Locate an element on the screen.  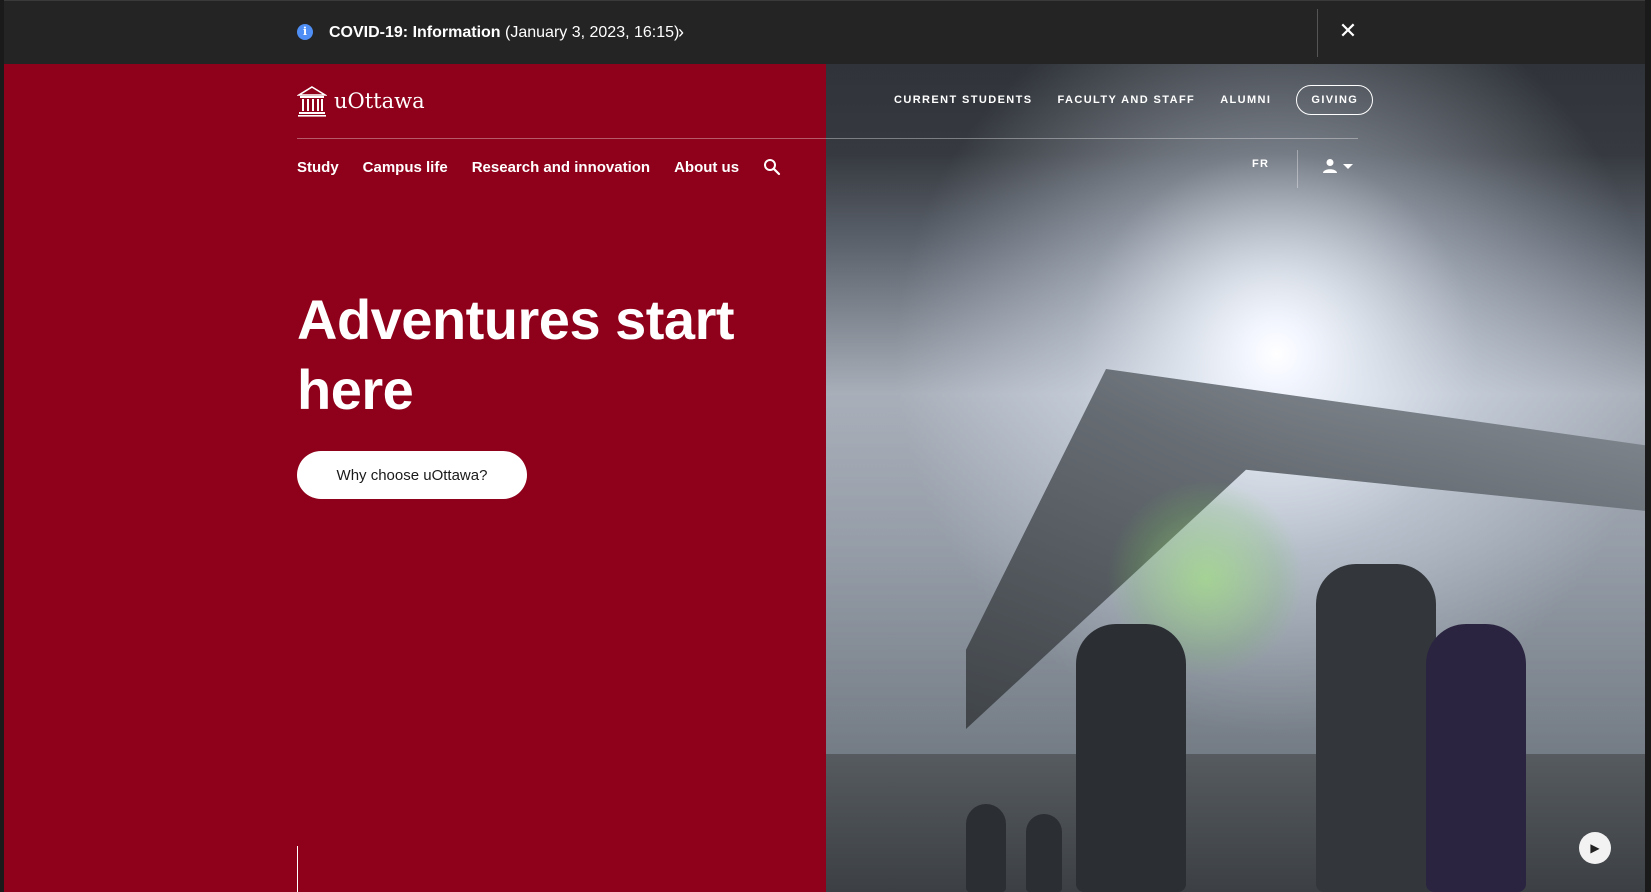
header-divider is located at coordinates (827, 138).